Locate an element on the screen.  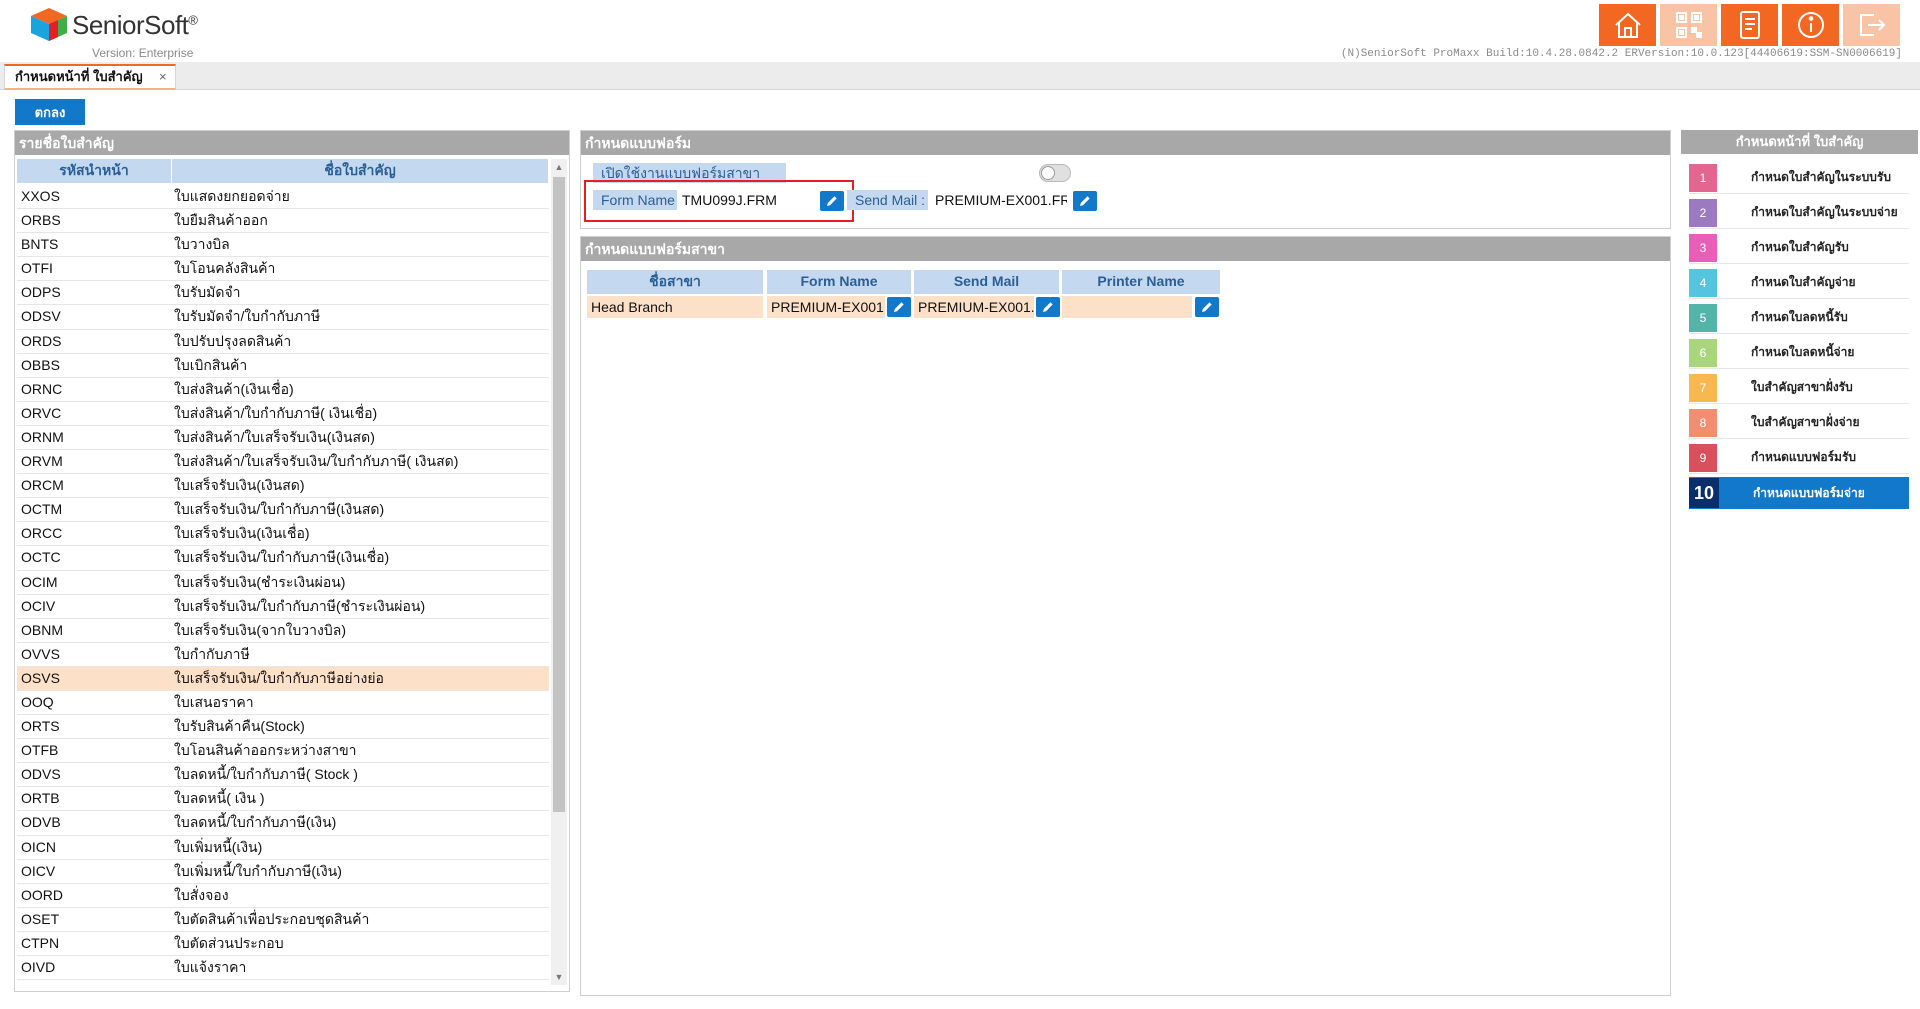
document-name: ใบลดหนี้/ใบกำกับภาษี(เงิน) is located at coordinates (255, 822).